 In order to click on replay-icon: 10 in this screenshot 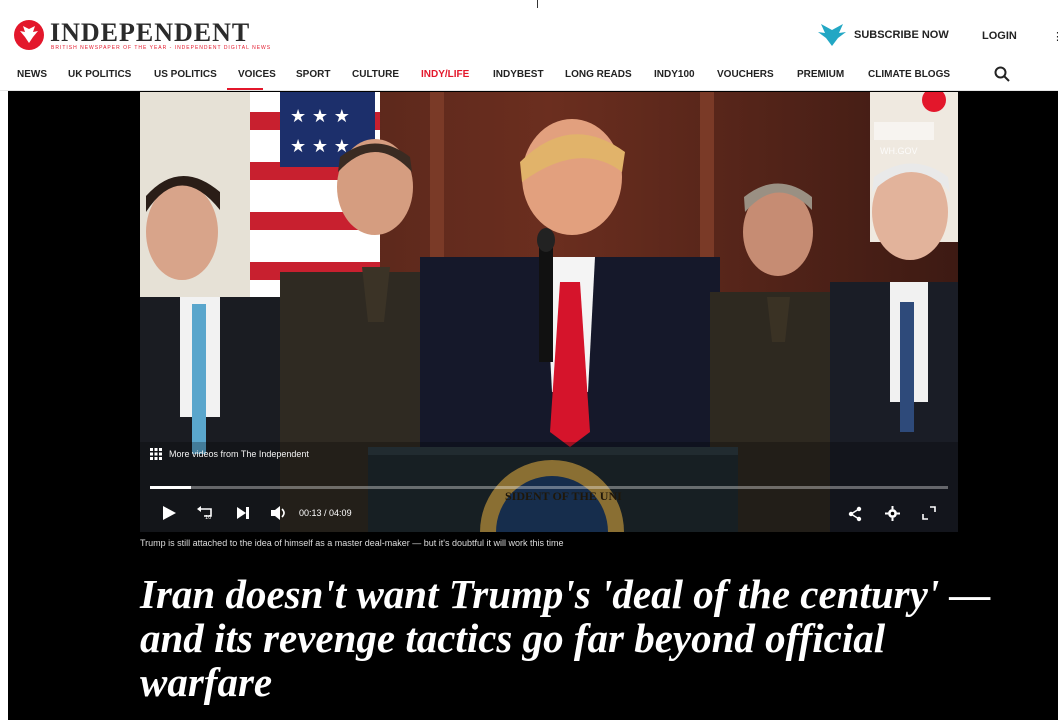, I will do `click(206, 513)`.